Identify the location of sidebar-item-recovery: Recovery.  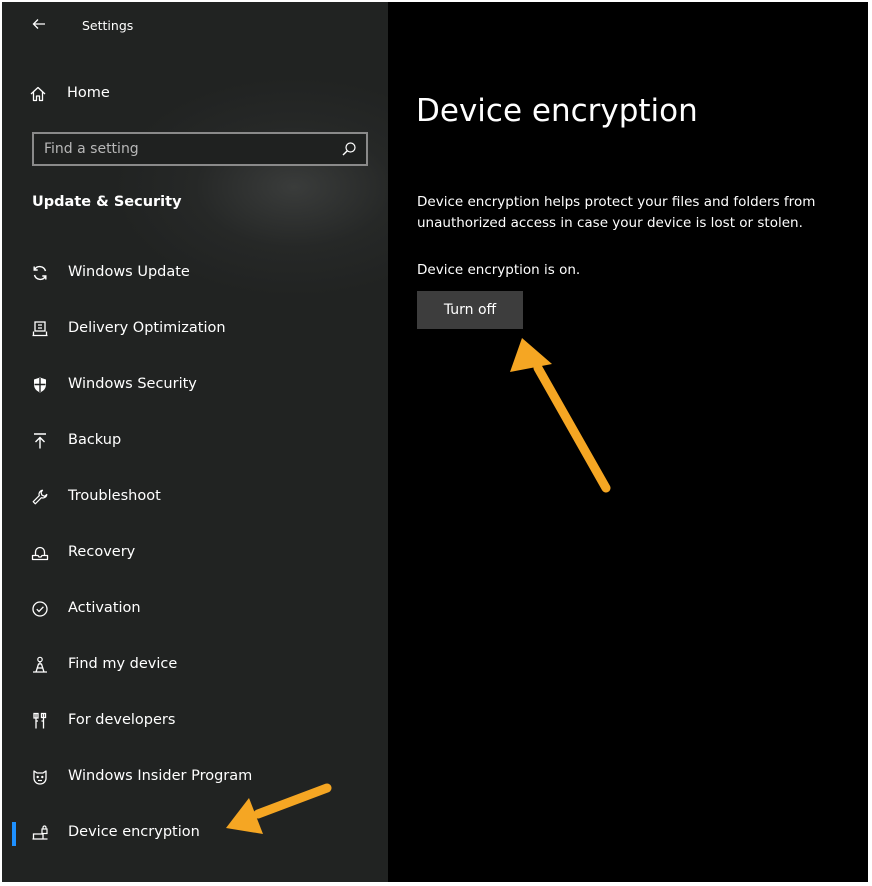
(195, 554).